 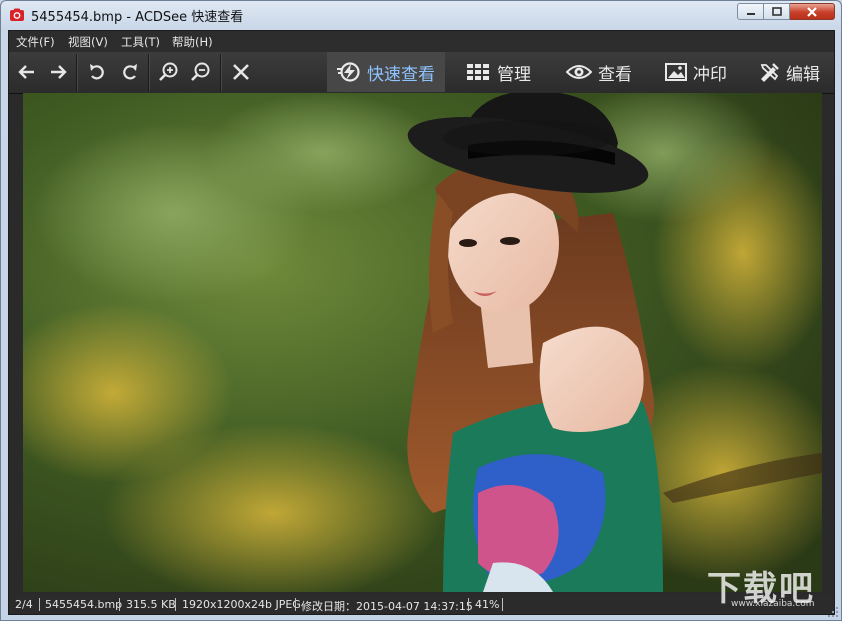 I want to click on zoom-out-icon, so click(x=200, y=71).